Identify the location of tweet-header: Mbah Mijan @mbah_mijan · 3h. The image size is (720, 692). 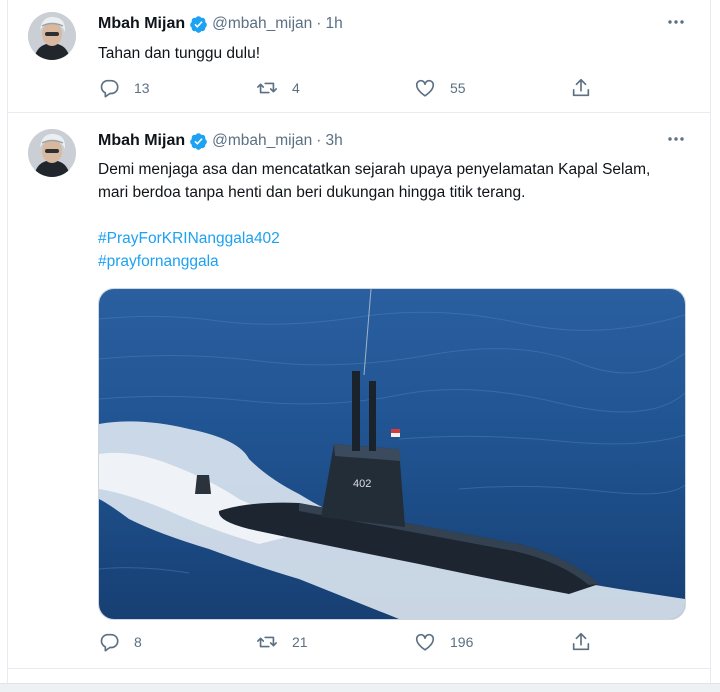
(220, 141).